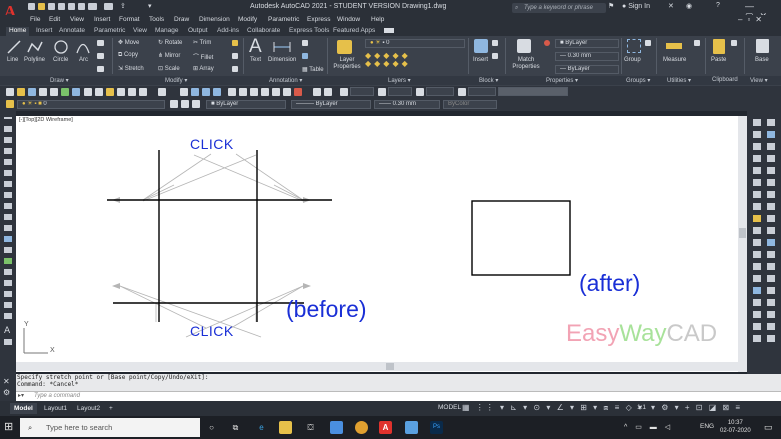 Image resolution: width=781 pixels, height=439 pixels. Describe the element at coordinates (232, 92) in the screenshot. I see `properties-palette-icon` at that location.